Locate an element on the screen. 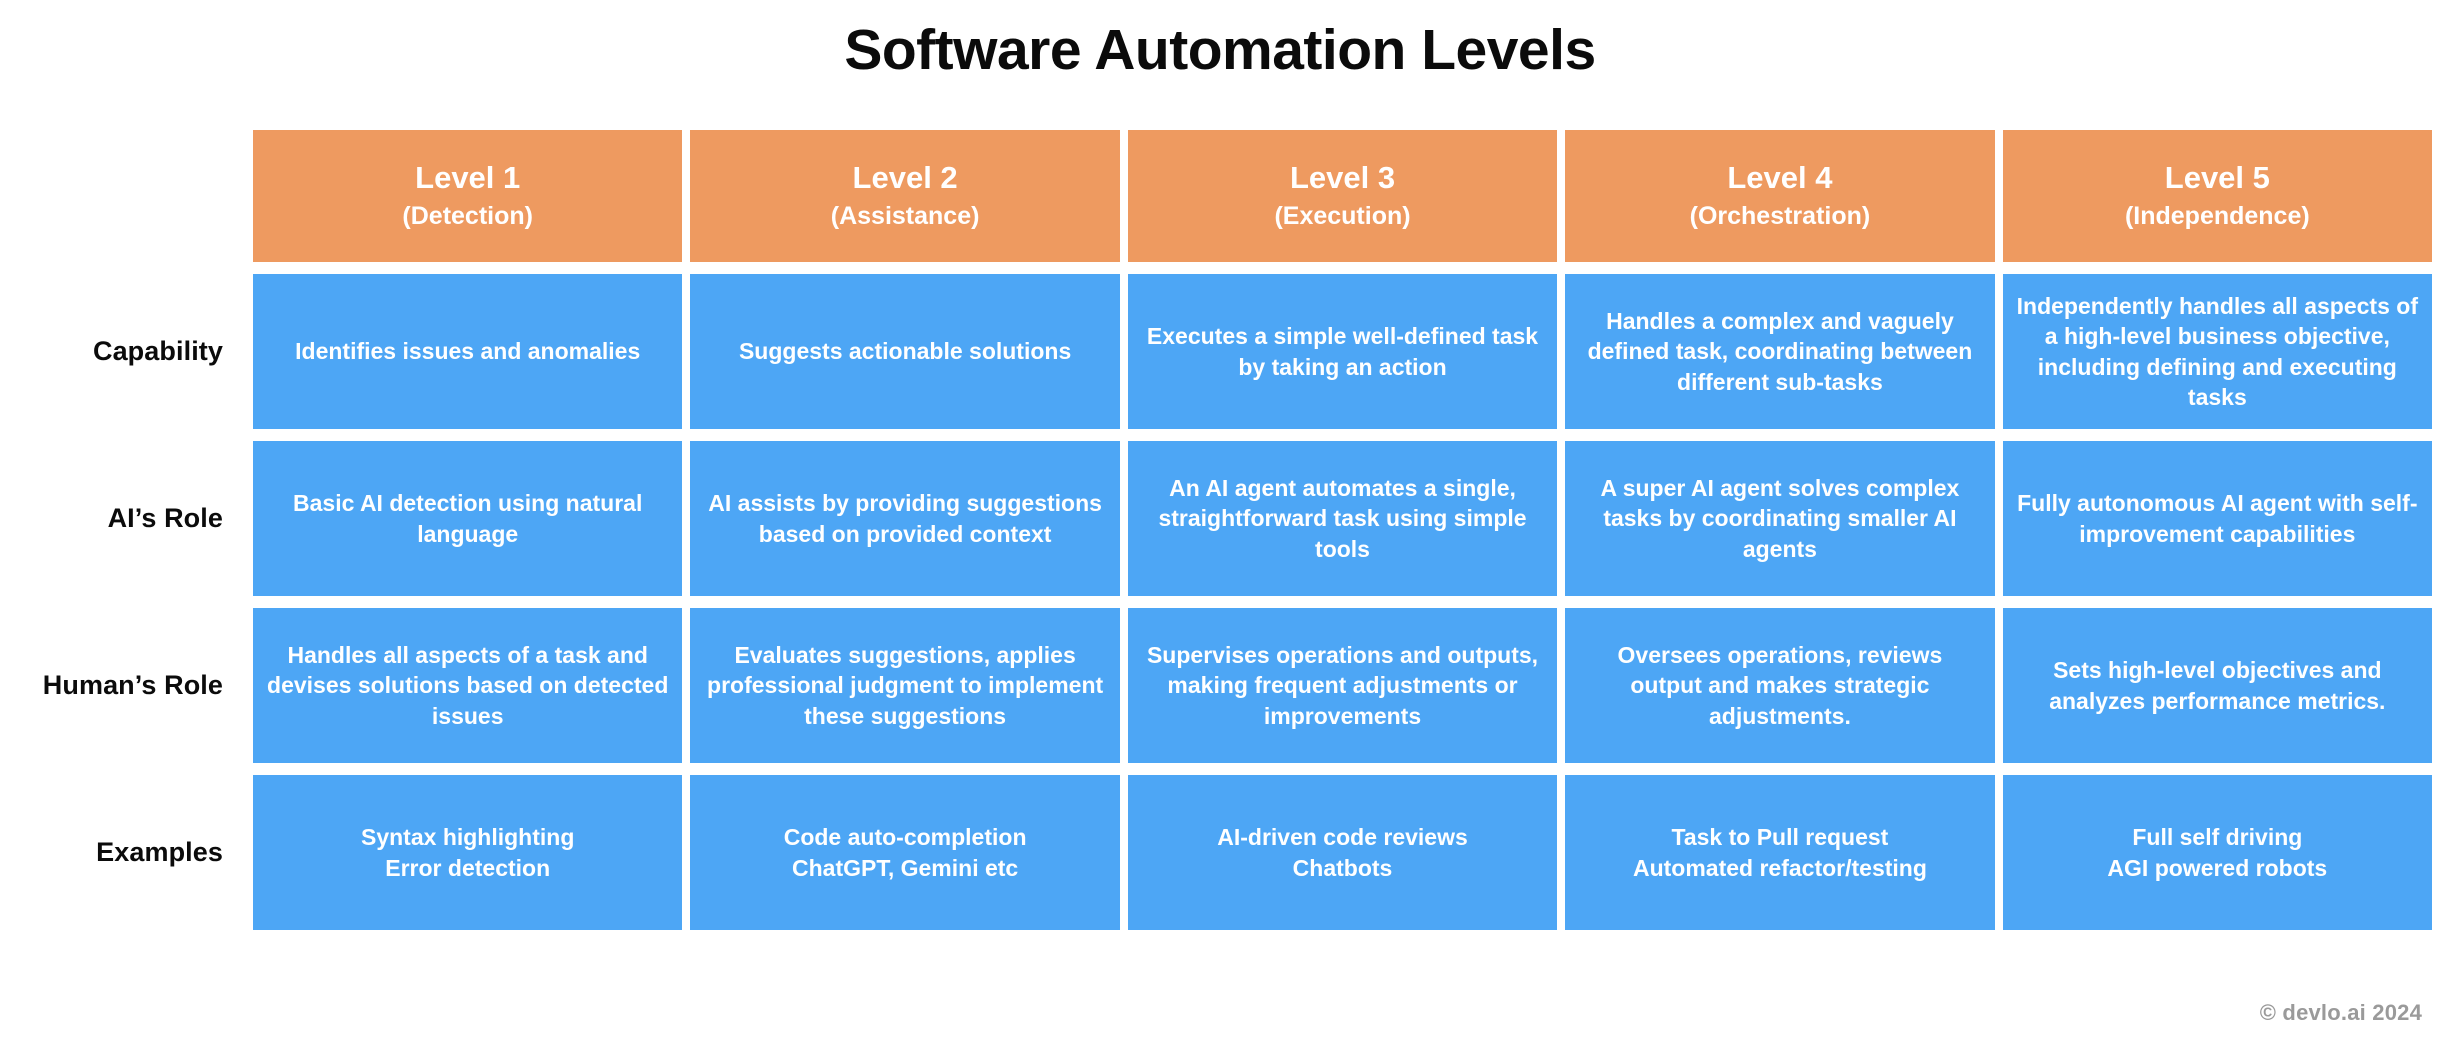  cell-text: Code auto-completion ChatGPT, Gemini etc is located at coordinates (904, 852).